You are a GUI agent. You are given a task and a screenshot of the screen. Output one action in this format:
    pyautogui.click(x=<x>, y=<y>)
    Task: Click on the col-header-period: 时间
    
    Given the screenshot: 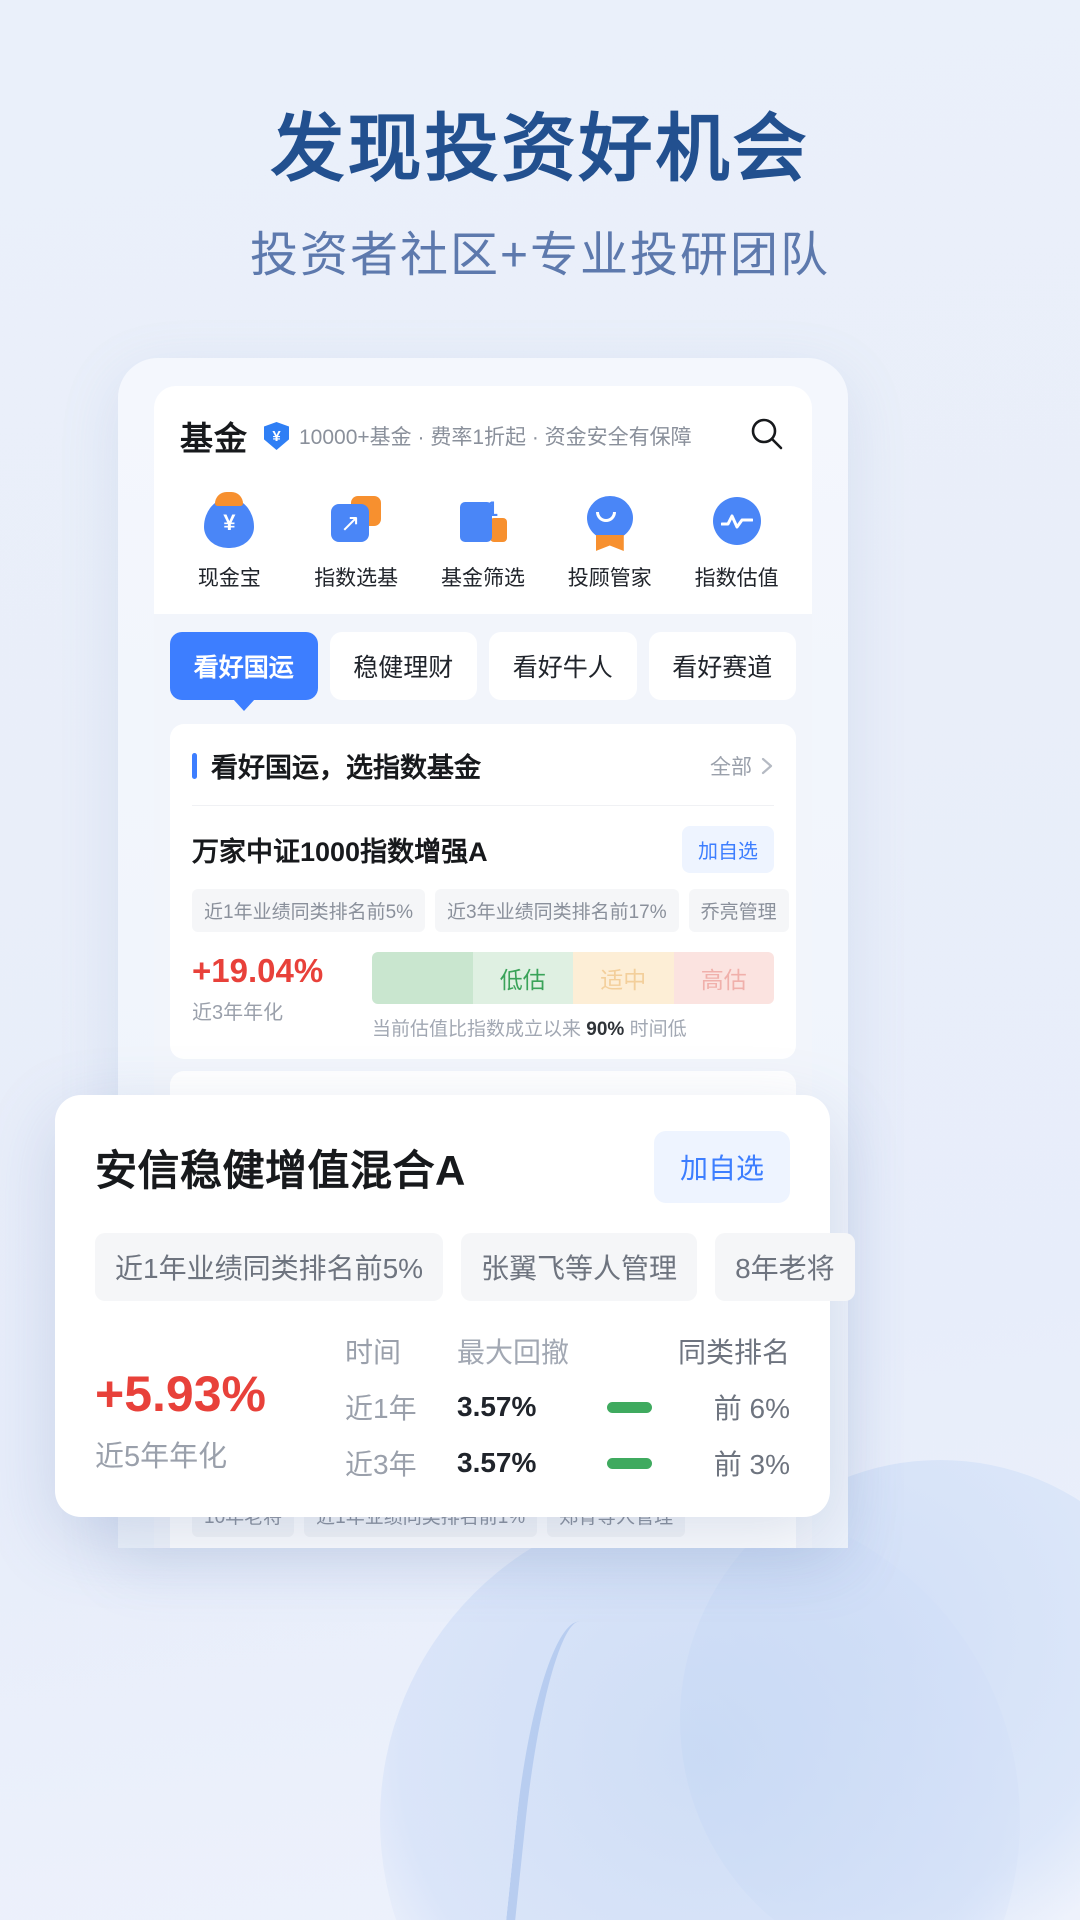 What is the action you would take?
    pyautogui.click(x=373, y=1352)
    